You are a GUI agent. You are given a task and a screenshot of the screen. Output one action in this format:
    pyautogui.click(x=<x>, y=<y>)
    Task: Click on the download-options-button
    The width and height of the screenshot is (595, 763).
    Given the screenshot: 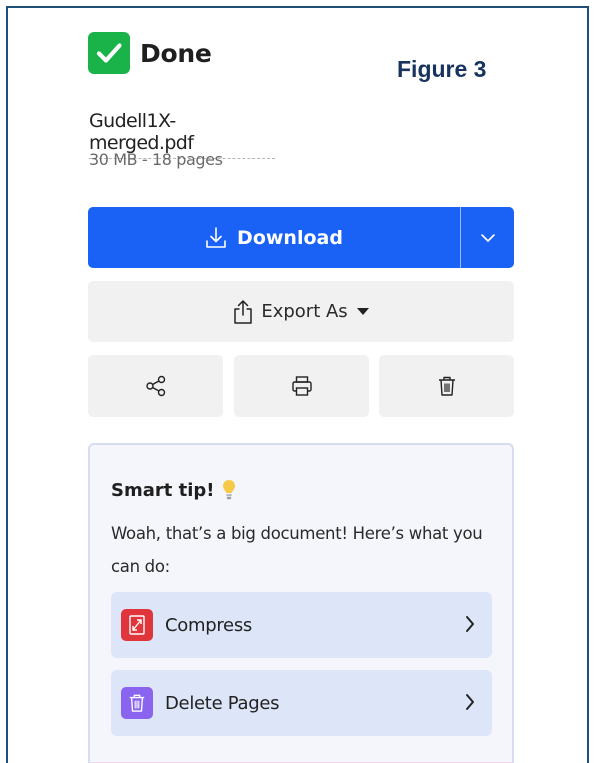 What is the action you would take?
    pyautogui.click(x=487, y=237)
    